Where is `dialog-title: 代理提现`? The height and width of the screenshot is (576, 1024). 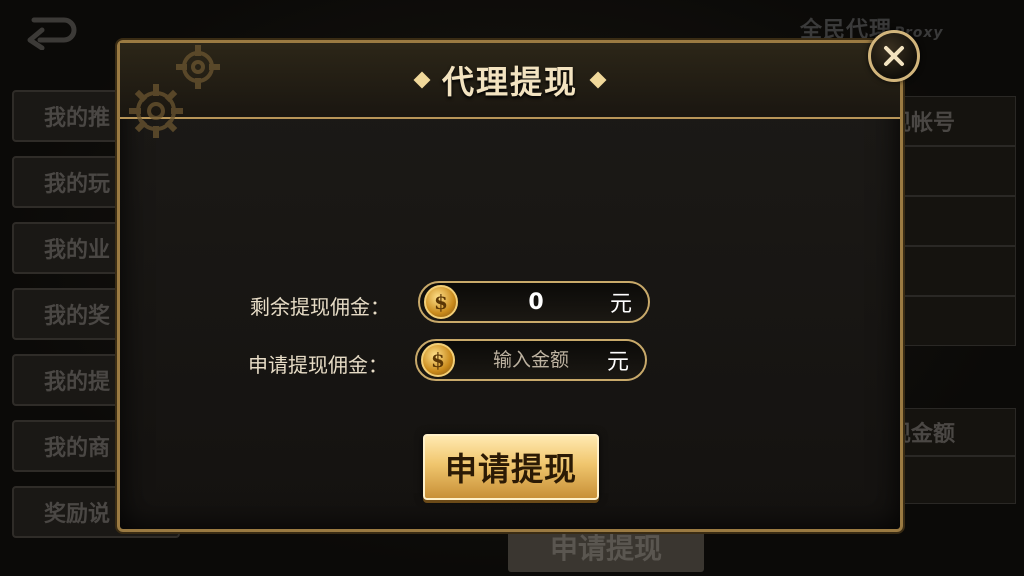 dialog-title: 代理提现 is located at coordinates (510, 80).